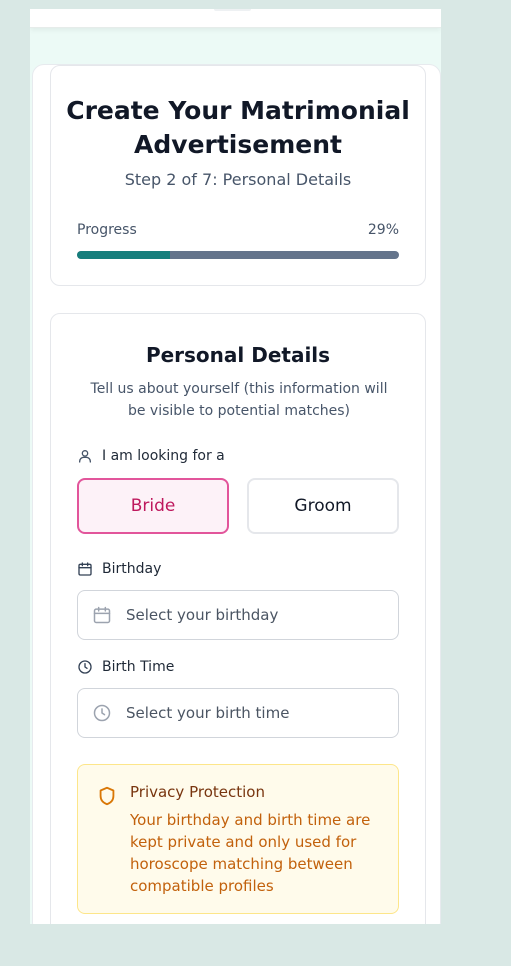 This screenshot has height=966, width=511. Describe the element at coordinates (235, 18) in the screenshot. I see `top-bar` at that location.